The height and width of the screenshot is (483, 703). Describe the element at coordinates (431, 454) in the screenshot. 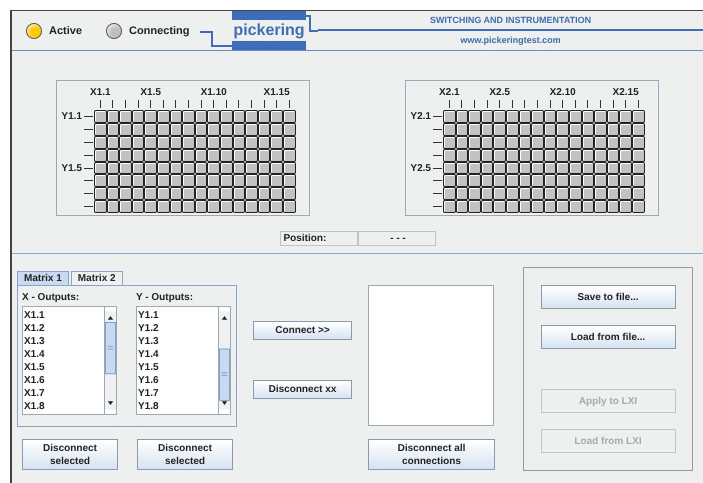

I see `disconnect-all-button: Disconnect all connections` at that location.